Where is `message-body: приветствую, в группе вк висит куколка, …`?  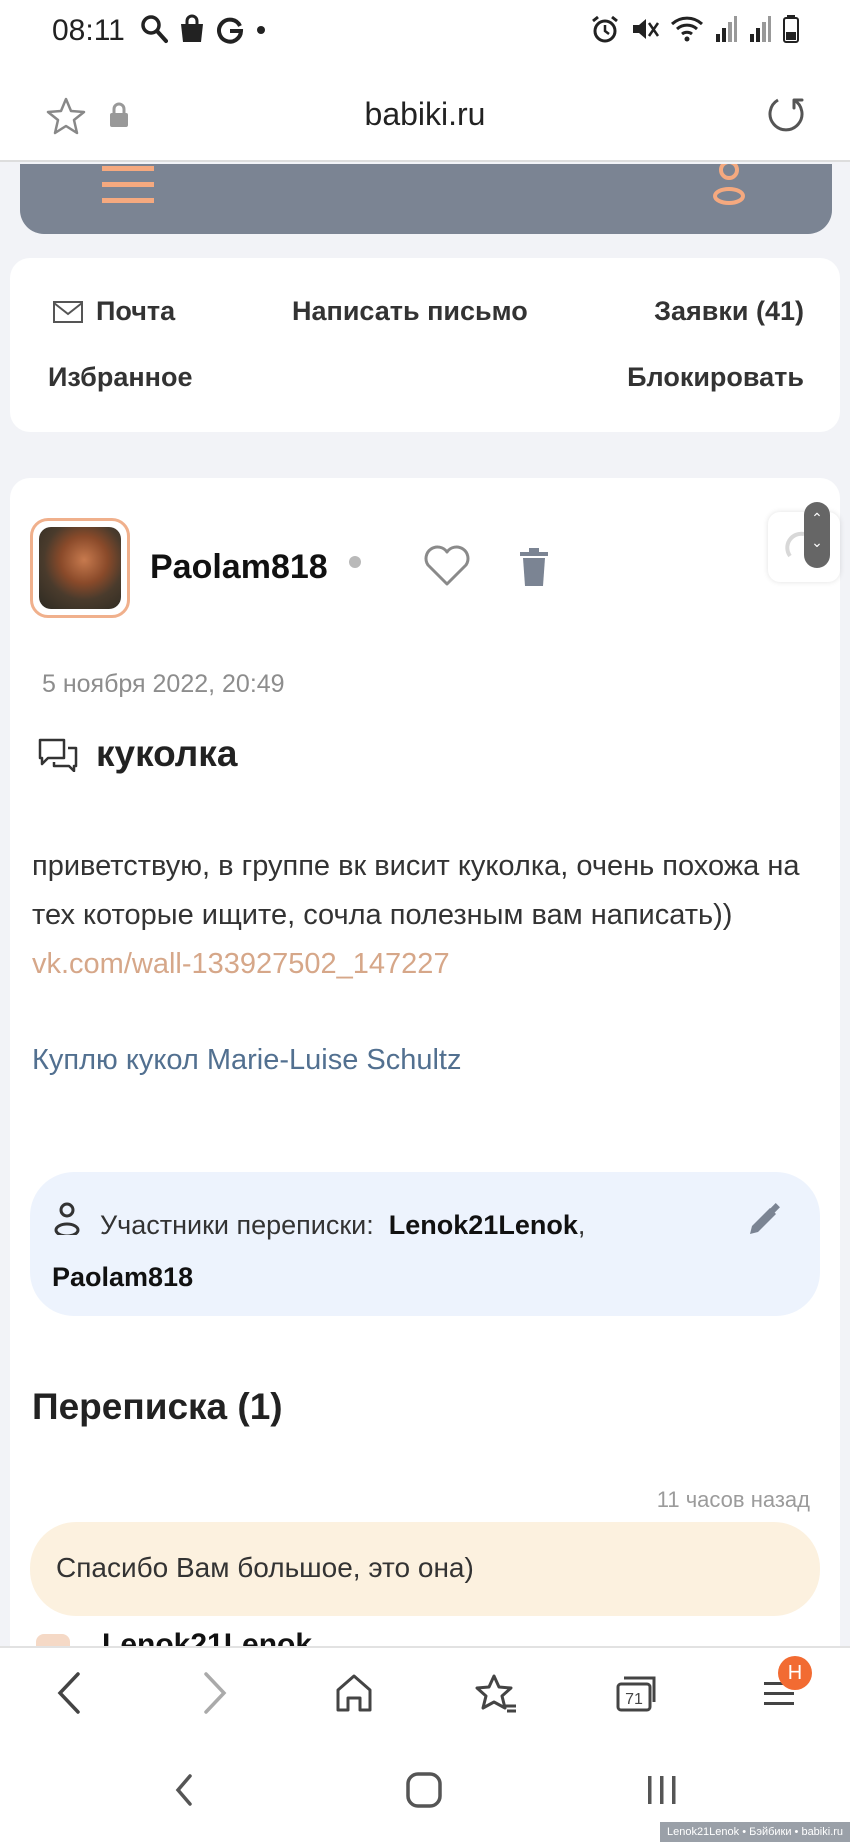 message-body: приветствую, в группе вк висит куколка, … is located at coordinates (427, 915).